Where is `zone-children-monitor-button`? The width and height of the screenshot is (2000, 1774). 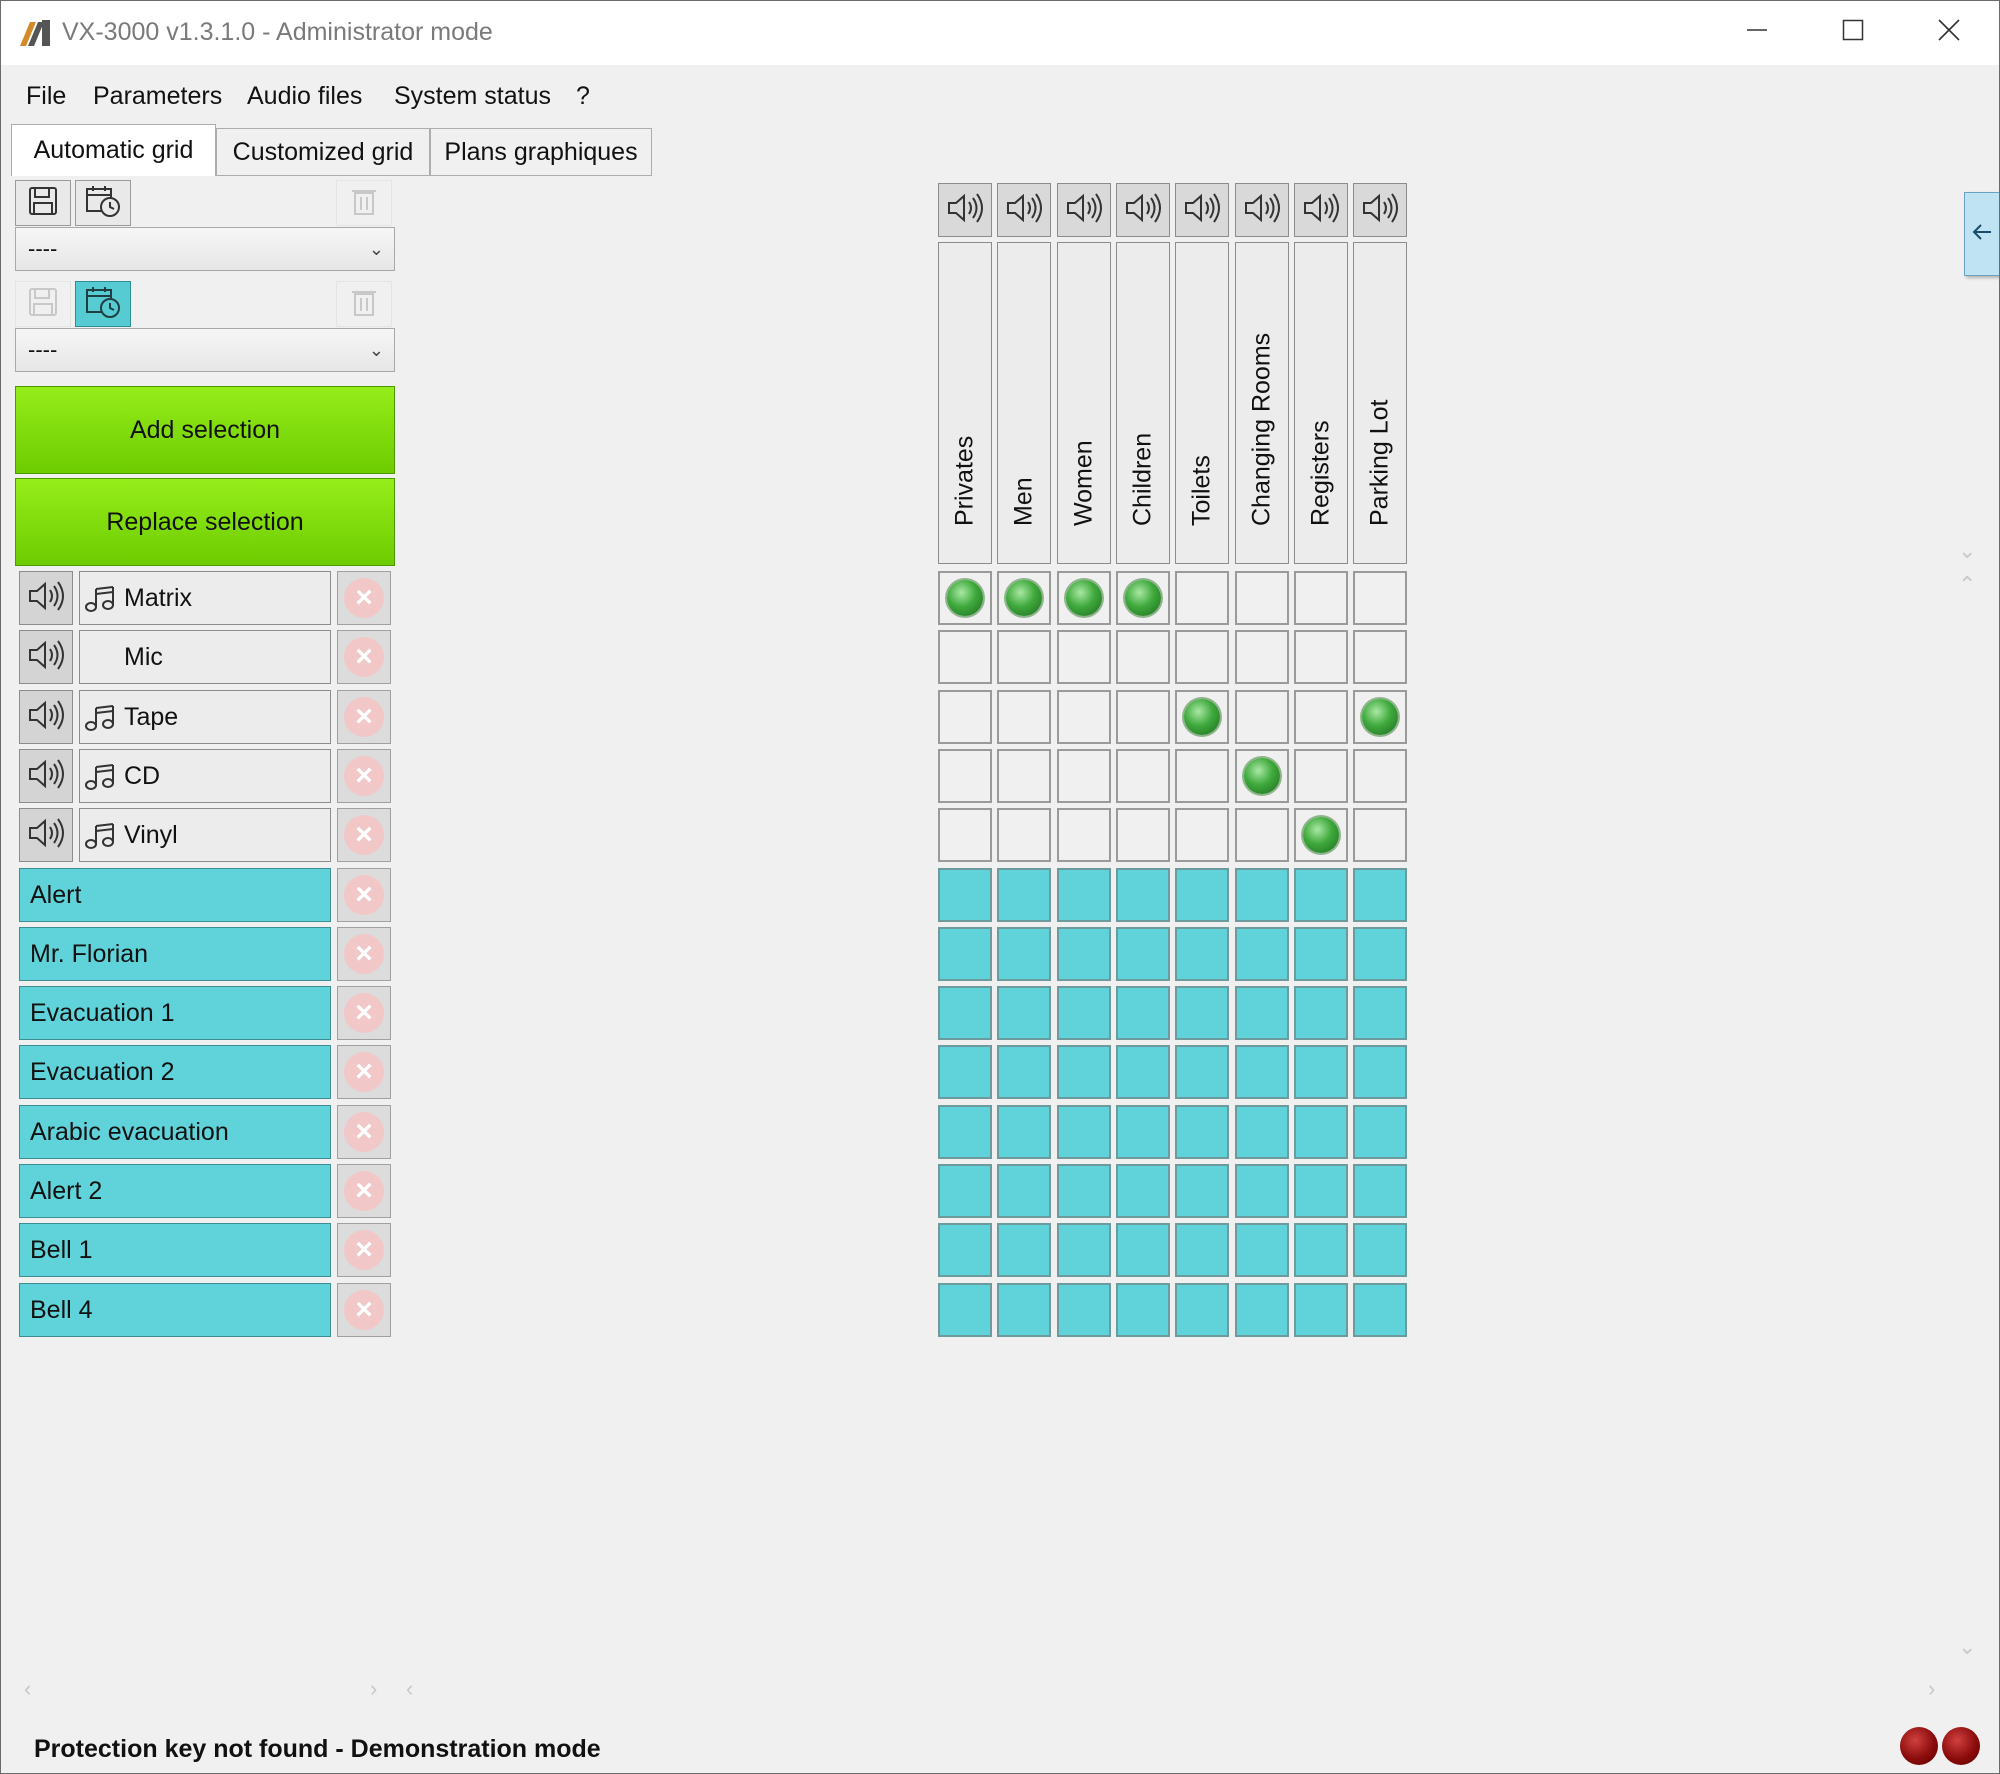 zone-children-monitor-button is located at coordinates (1143, 210).